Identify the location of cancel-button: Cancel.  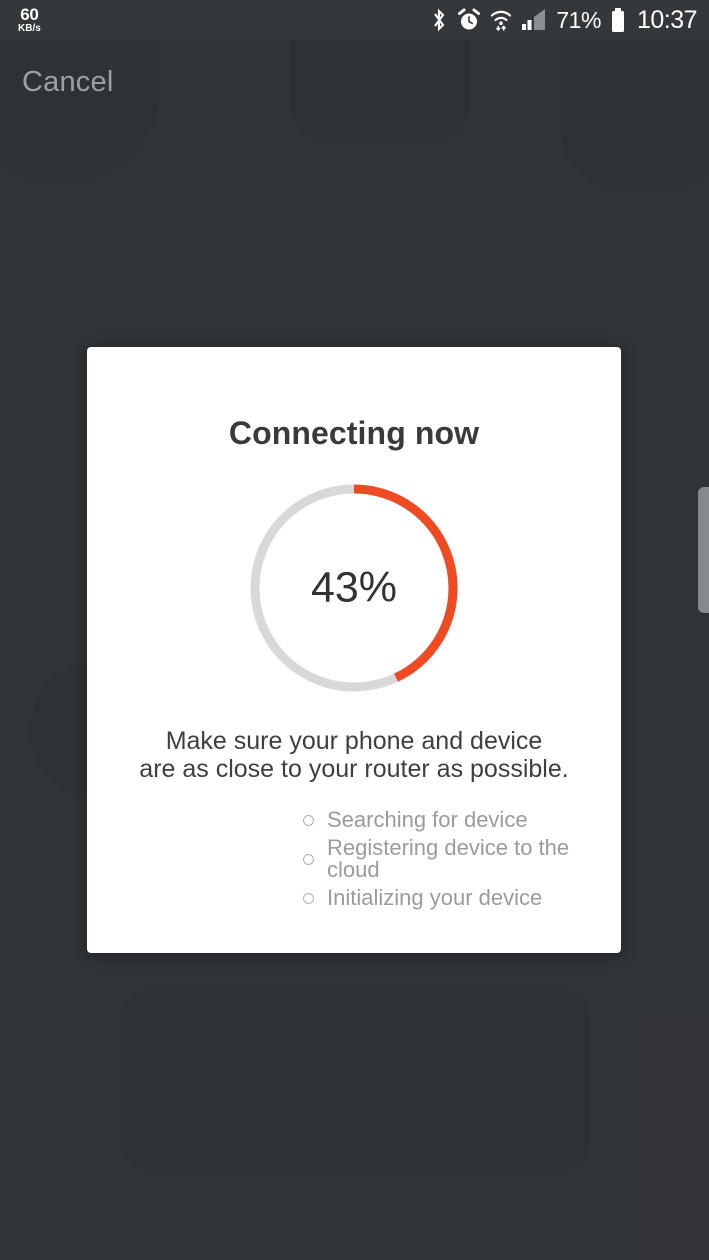
(67, 82).